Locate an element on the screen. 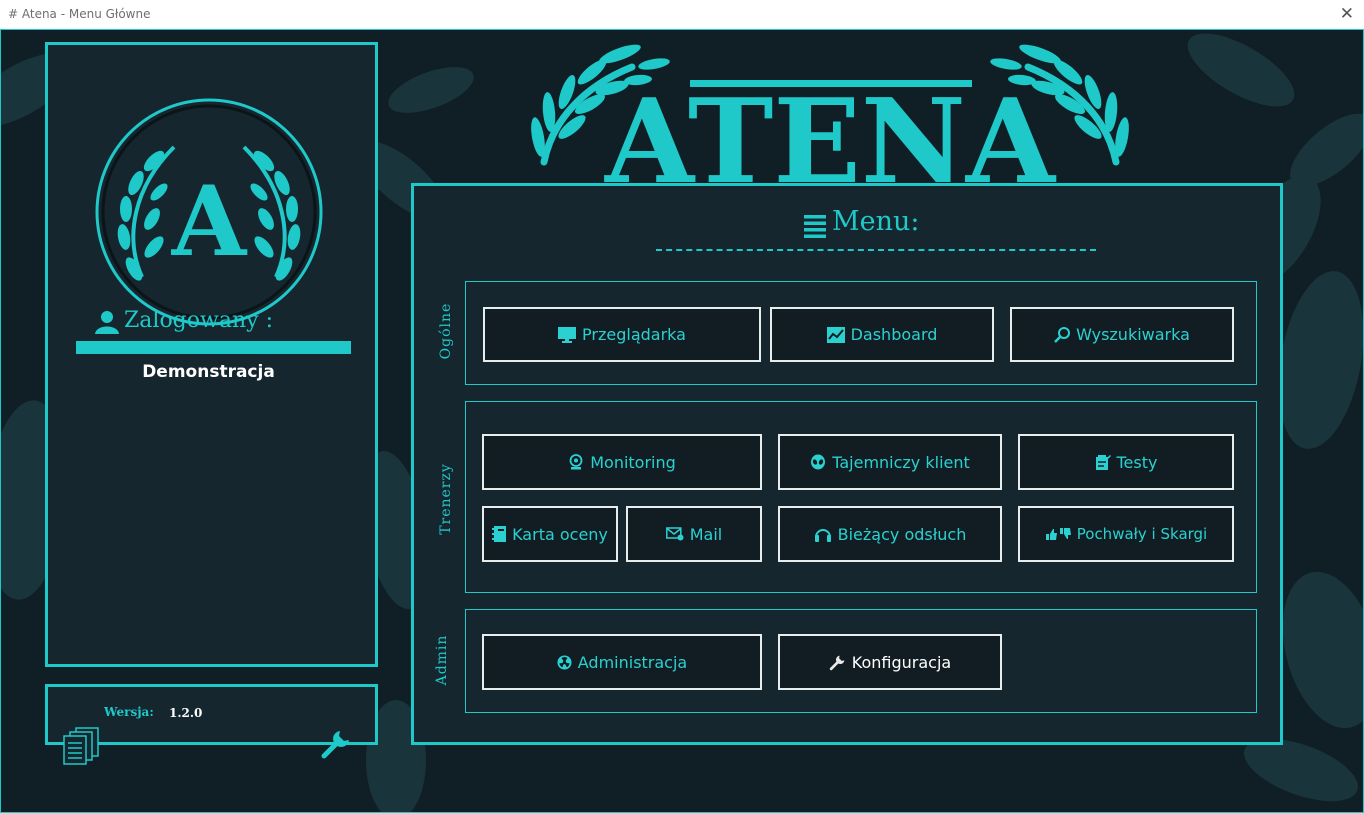 The width and height of the screenshot is (1364, 813). karta-oceny-label: Karta oceny is located at coordinates (560, 534).